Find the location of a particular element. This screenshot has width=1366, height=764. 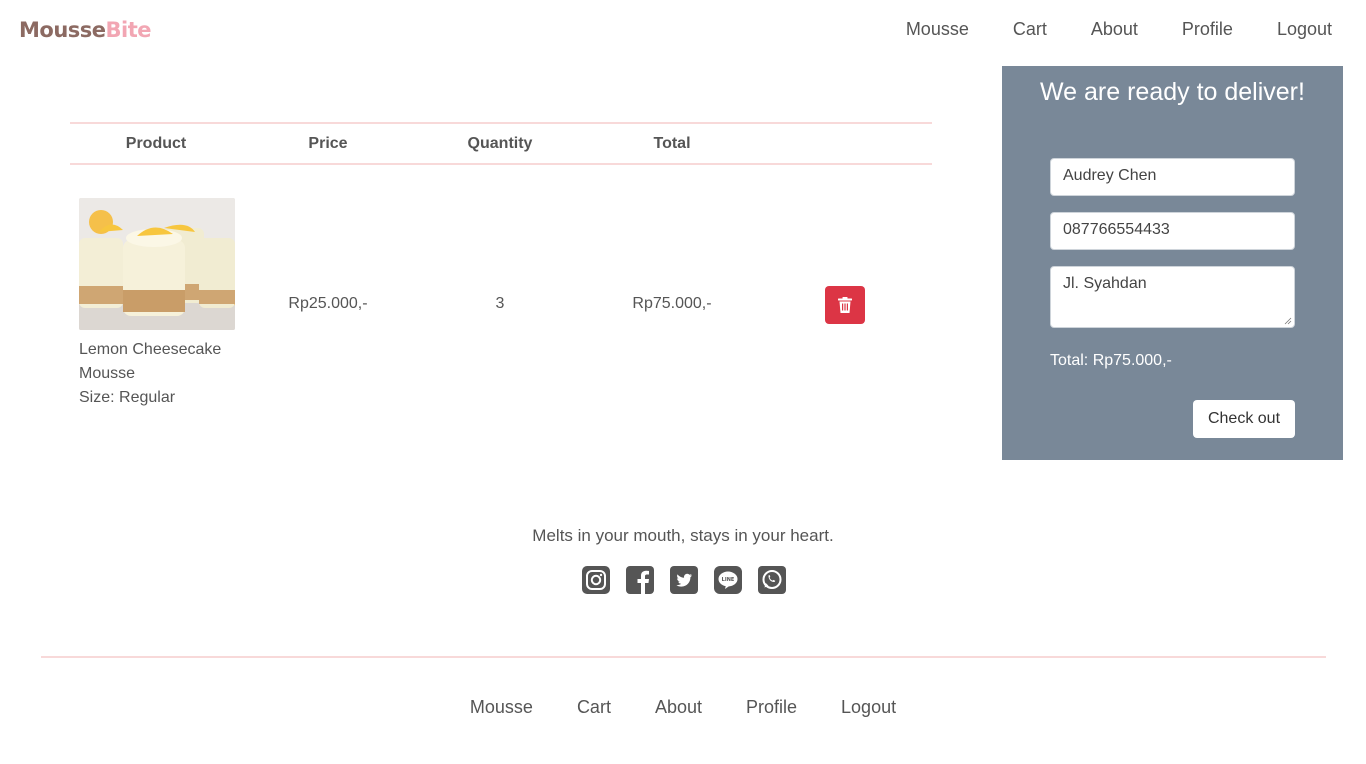

header-price: Price is located at coordinates (328, 143).